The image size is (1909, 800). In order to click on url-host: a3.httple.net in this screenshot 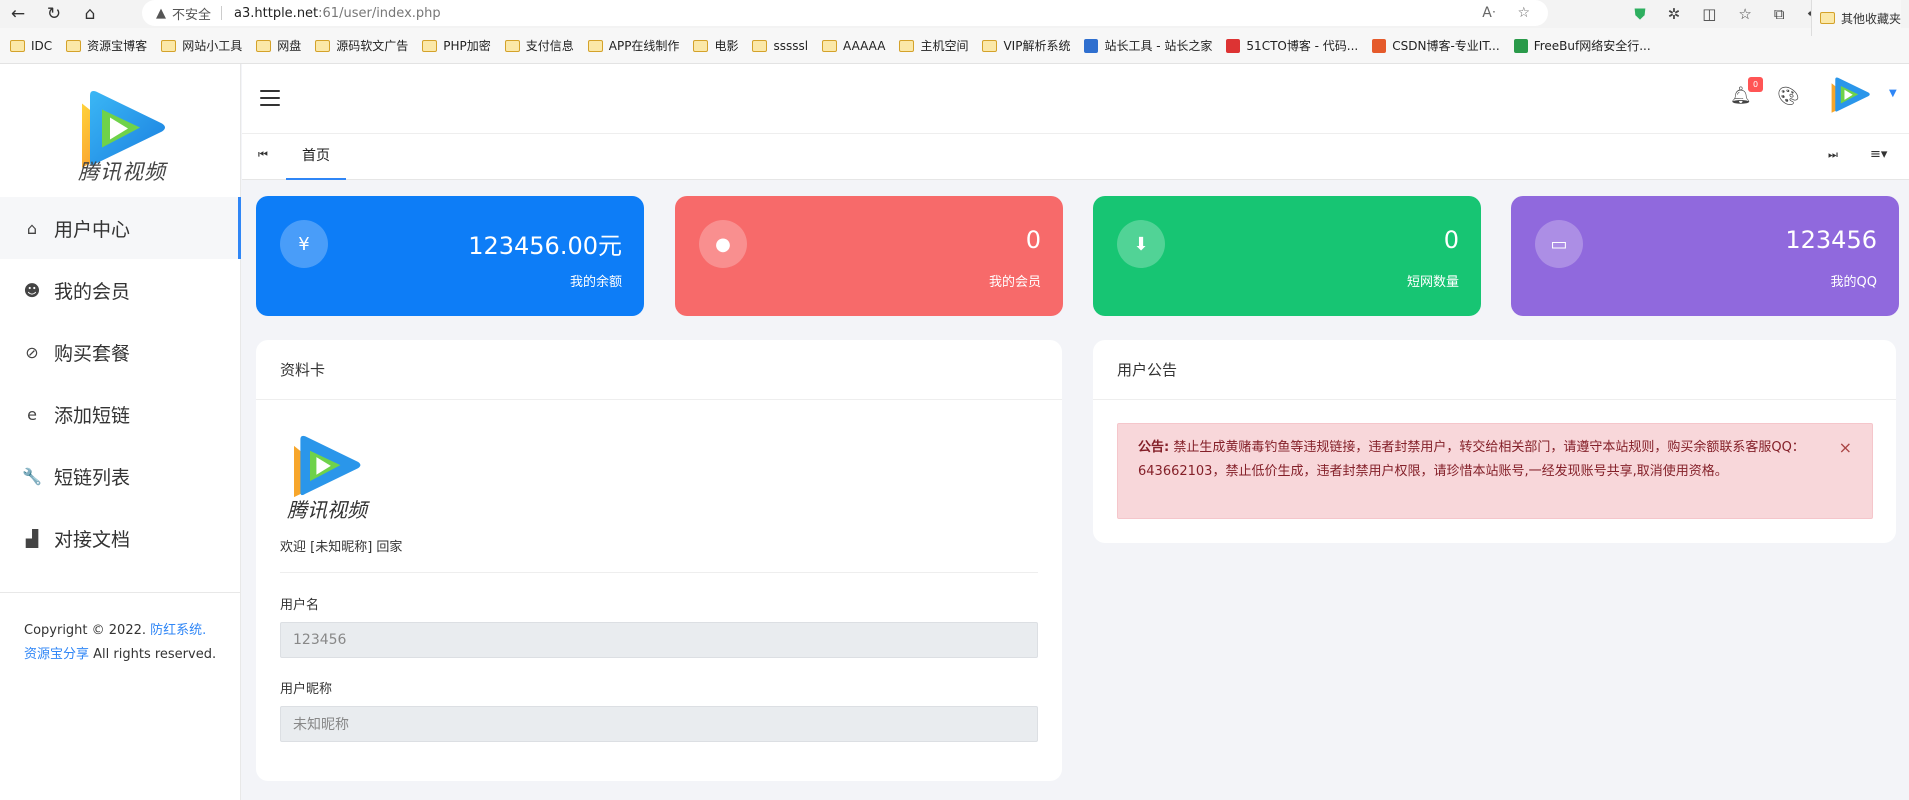, I will do `click(276, 13)`.